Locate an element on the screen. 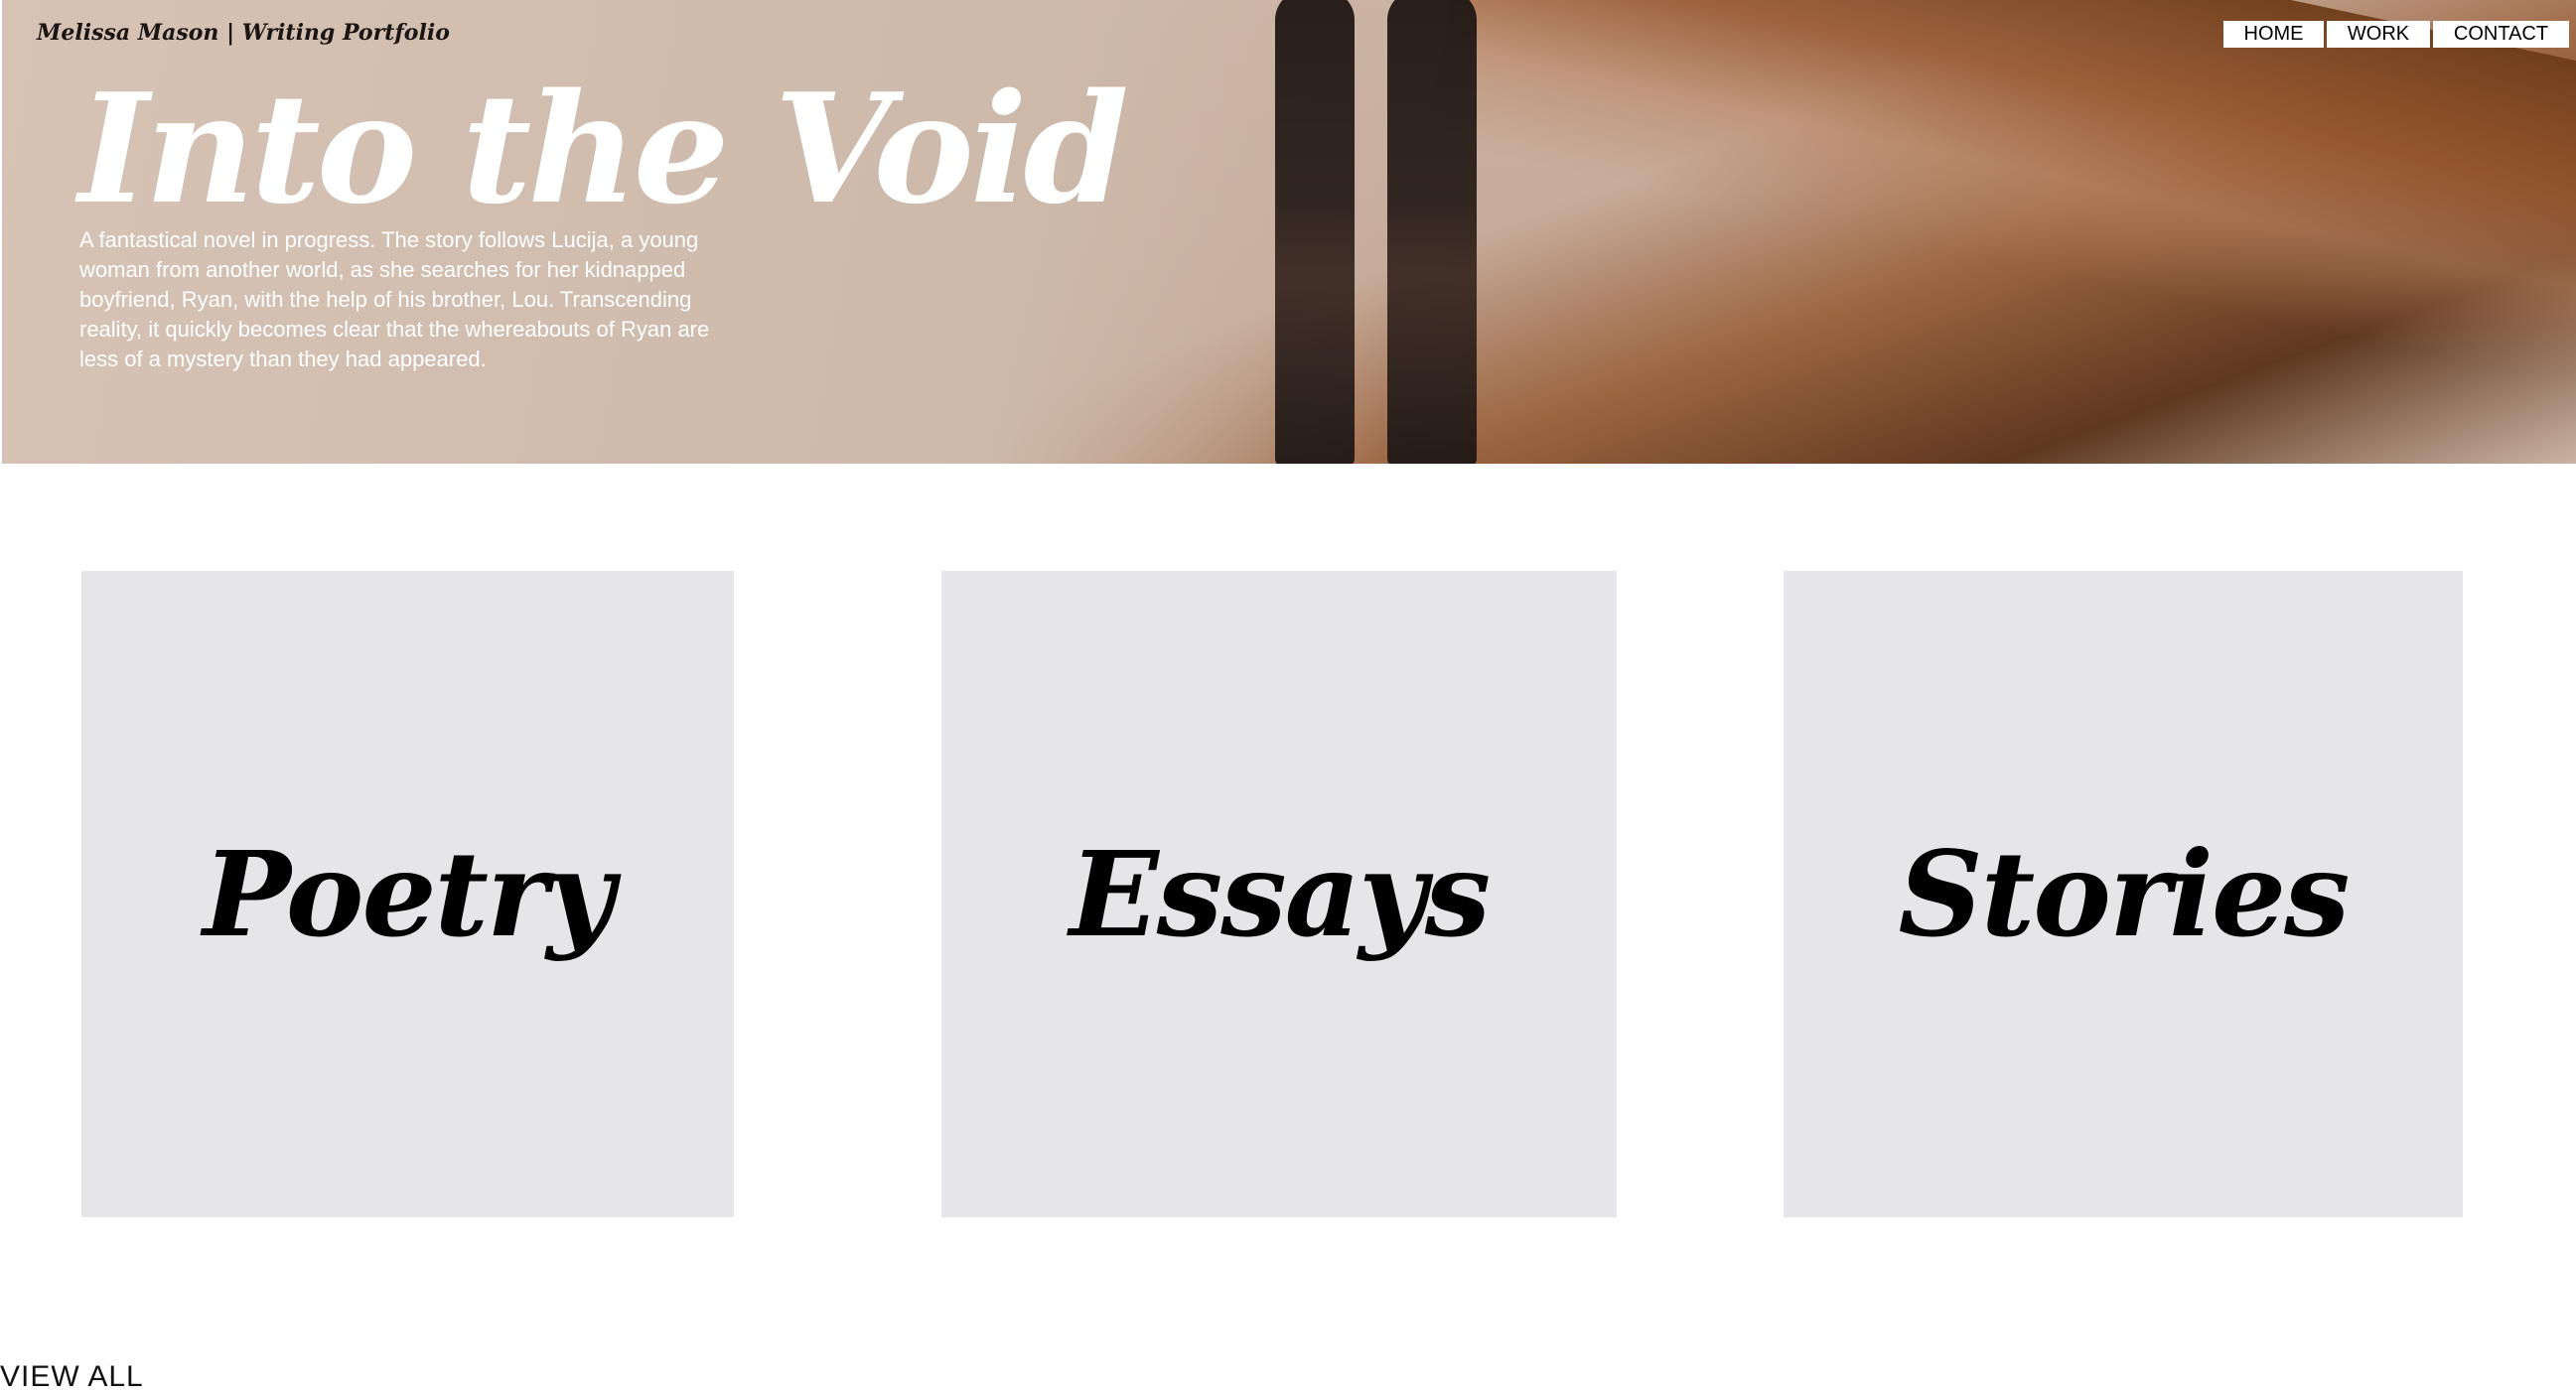 Image resolution: width=2576 pixels, height=1394 pixels. view-all-link: VIEW ALL is located at coordinates (72, 1377).